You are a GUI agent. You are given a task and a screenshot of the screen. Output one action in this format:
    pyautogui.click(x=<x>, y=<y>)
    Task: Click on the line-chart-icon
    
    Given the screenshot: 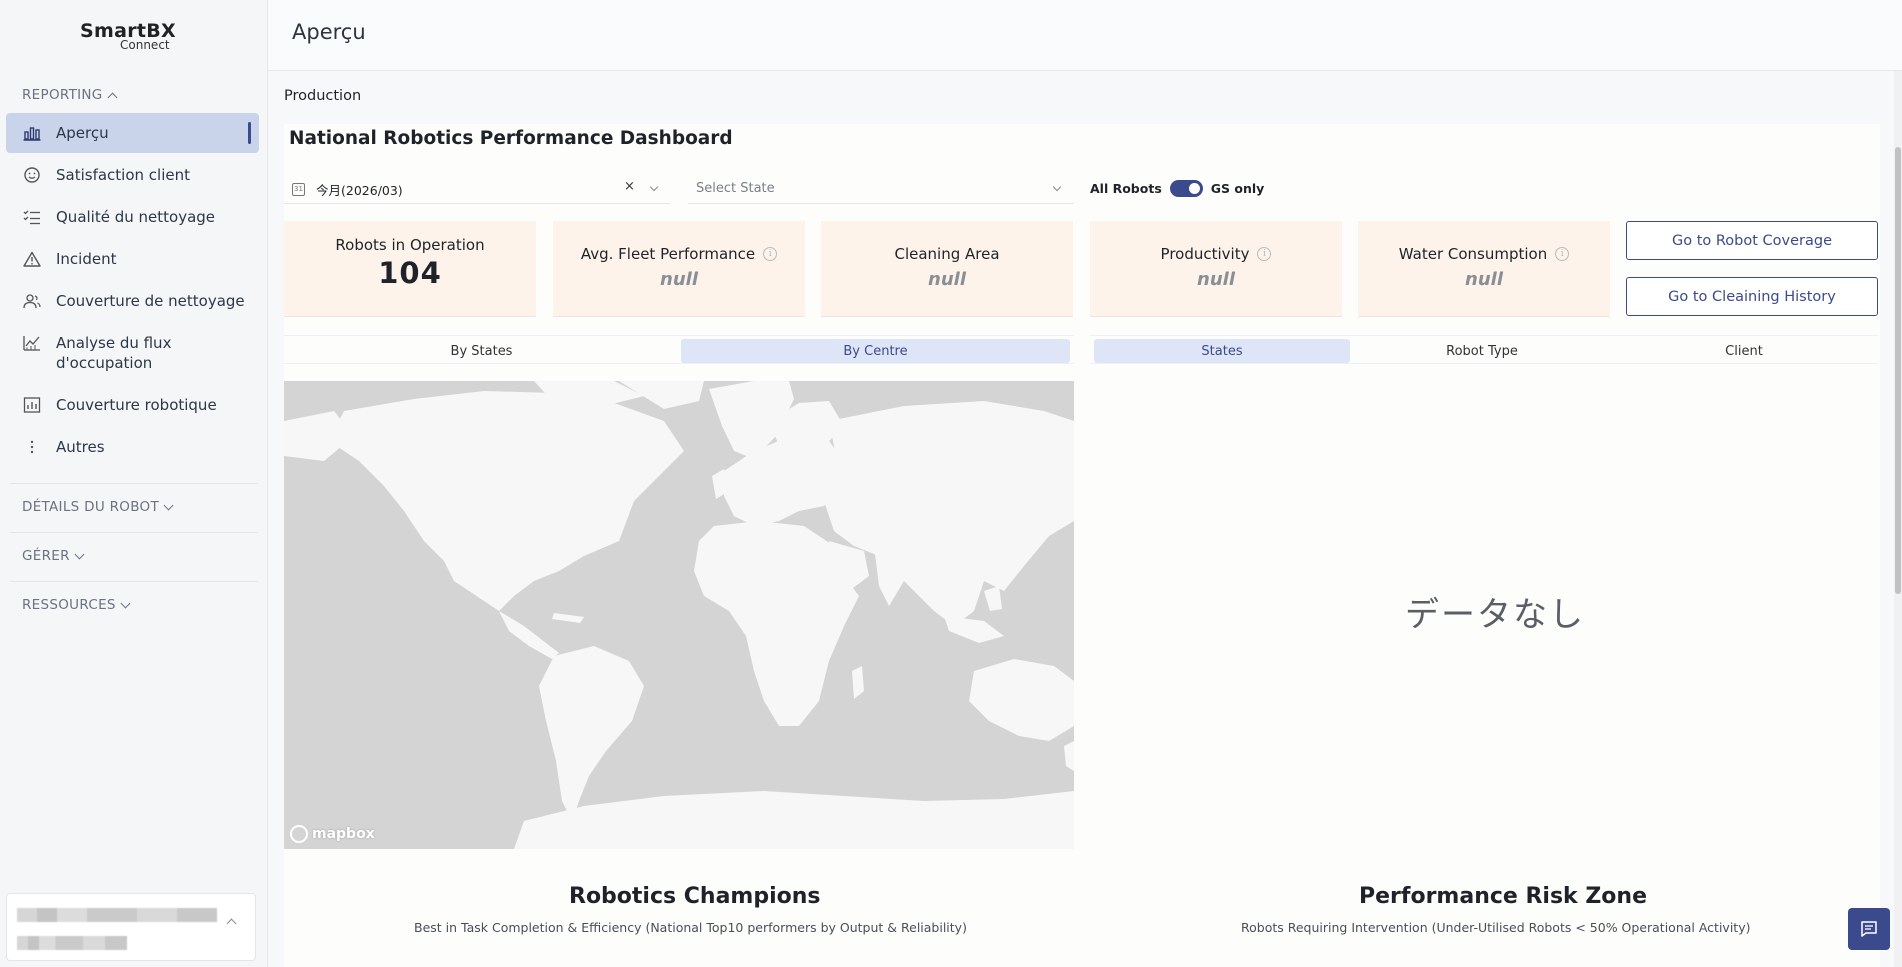 What is the action you would take?
    pyautogui.click(x=32, y=343)
    